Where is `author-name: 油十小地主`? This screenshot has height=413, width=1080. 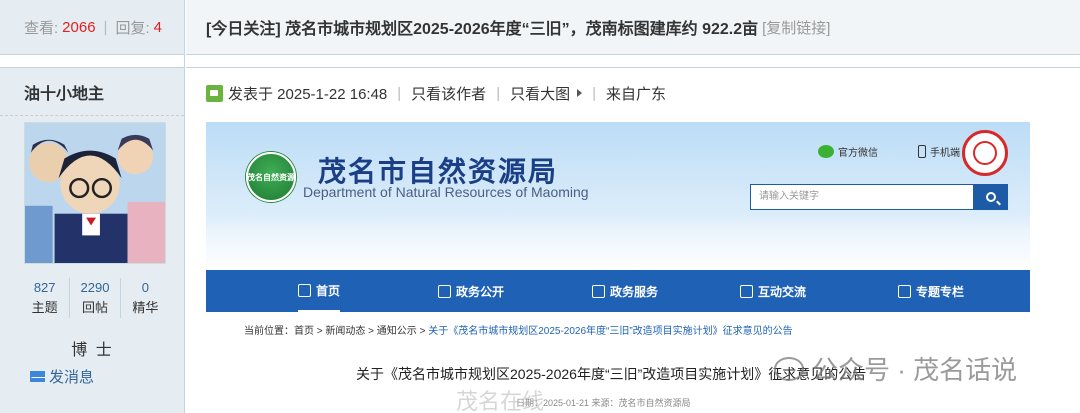
author-name: 油十小地主 is located at coordinates (92, 92).